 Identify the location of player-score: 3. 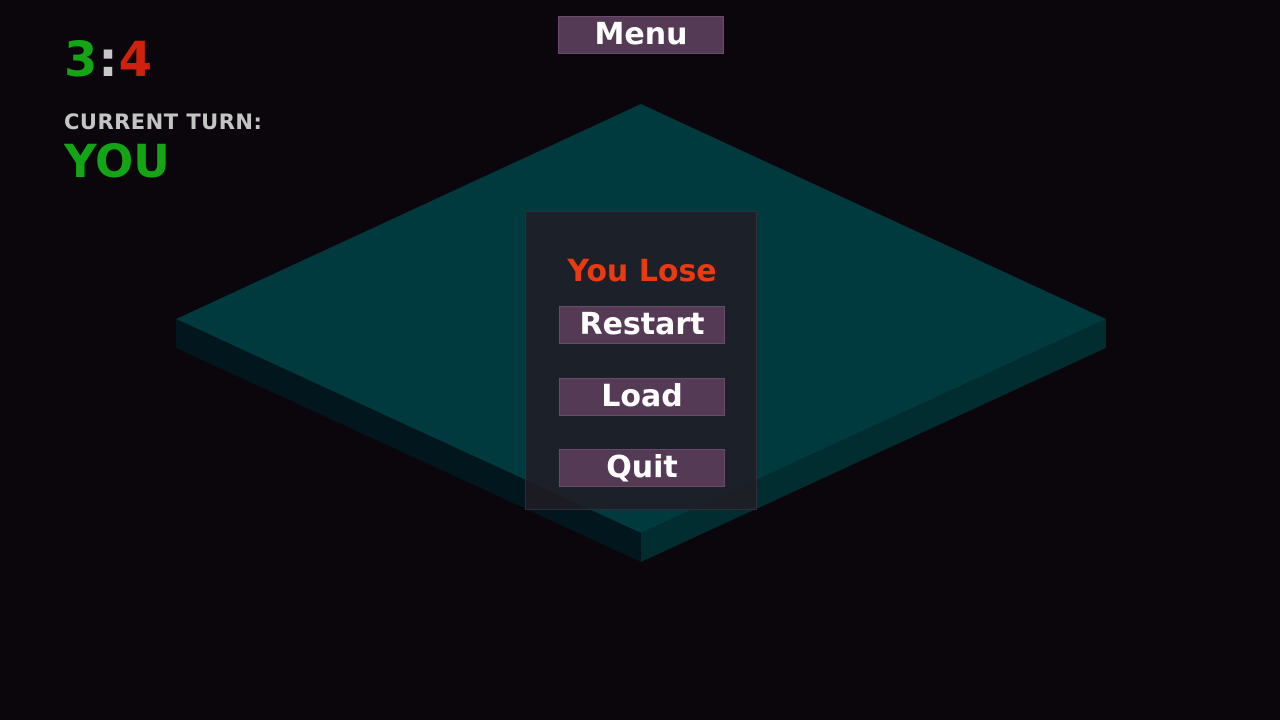
(81, 60).